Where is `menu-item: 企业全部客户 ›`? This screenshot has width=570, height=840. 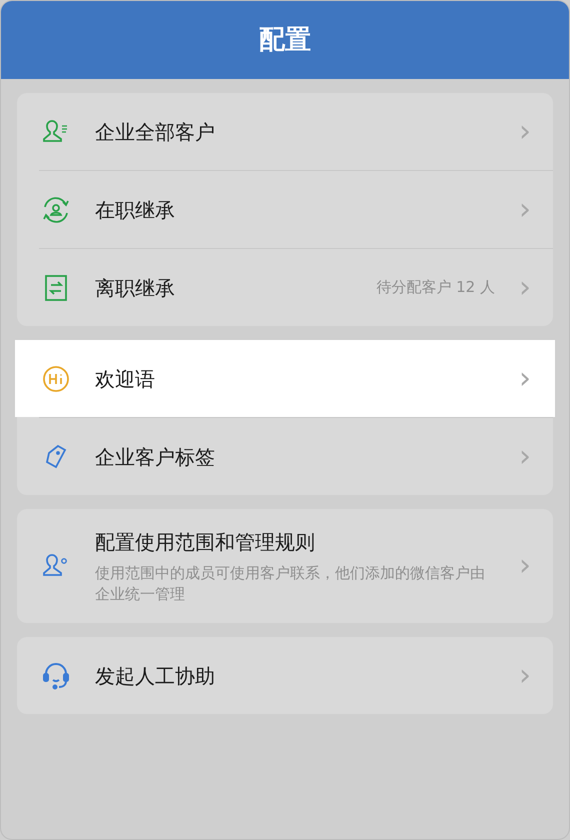
menu-item: 企业全部客户 › is located at coordinates (285, 131).